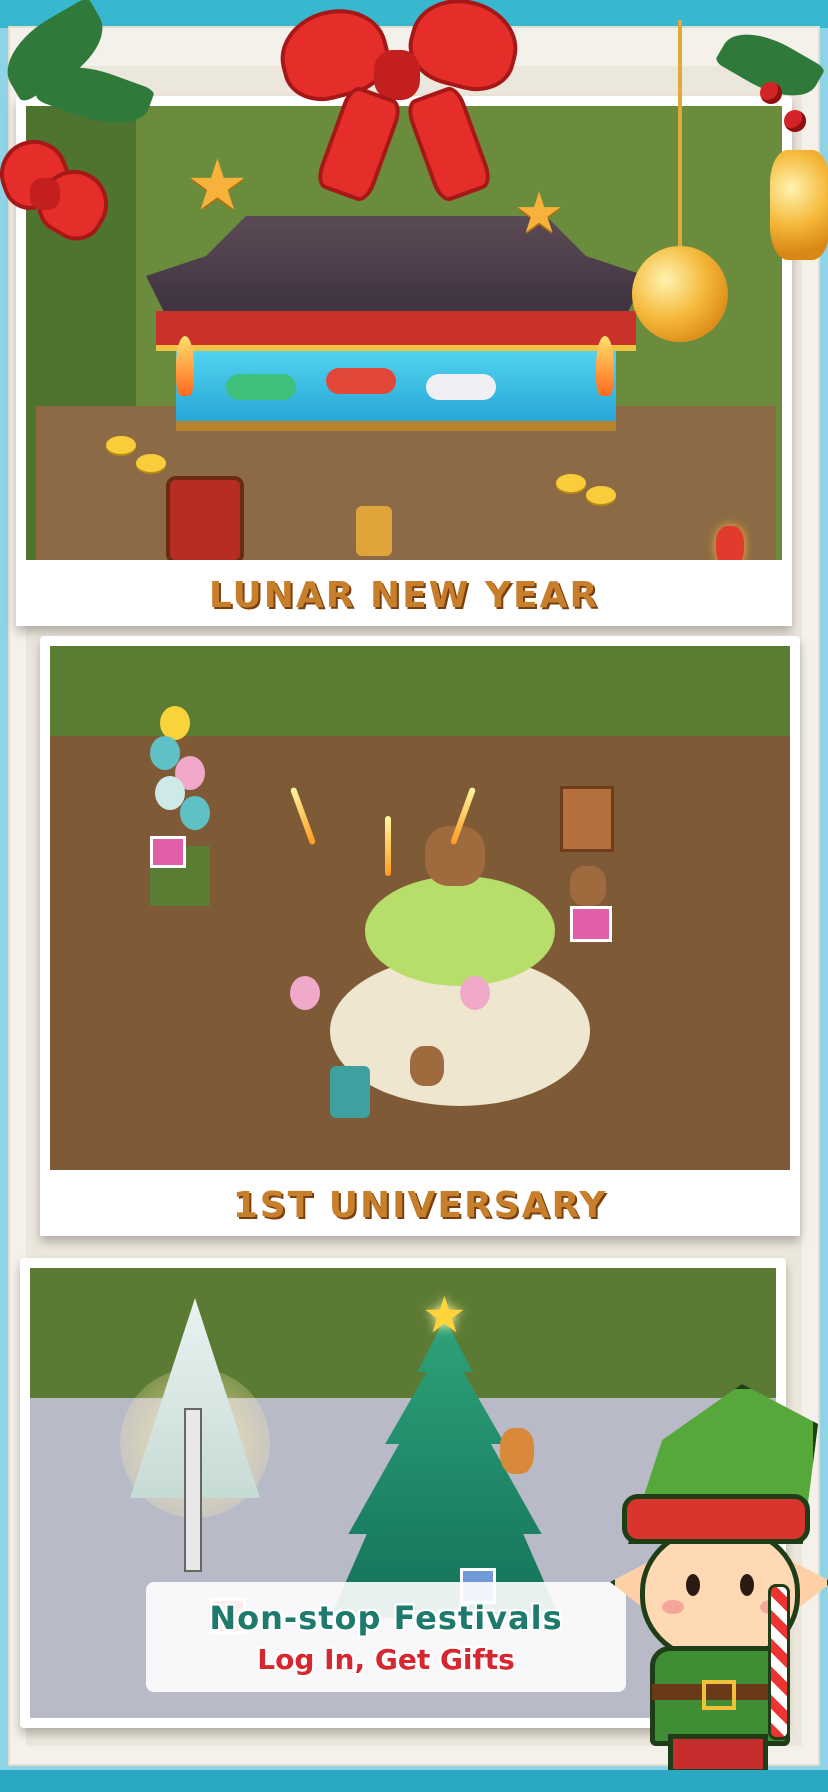 The image size is (828, 1792). I want to click on elf-cheek, so click(673, 1607).